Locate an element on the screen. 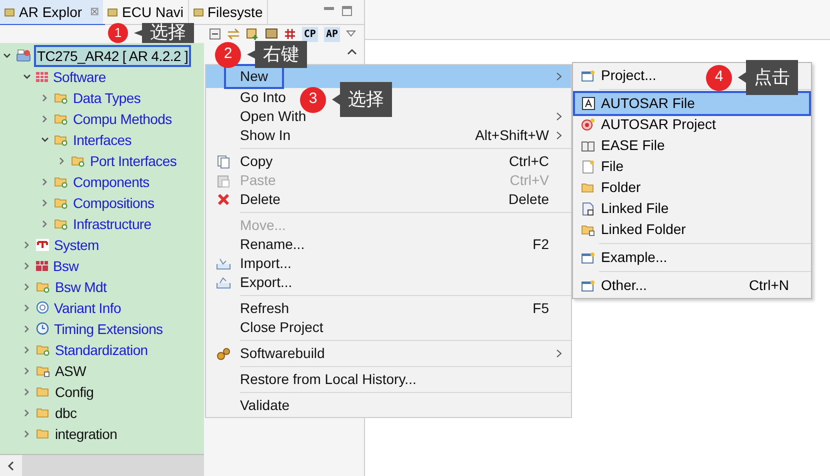 The width and height of the screenshot is (830, 476). menu-item: Rename... F2 is located at coordinates (388, 244).